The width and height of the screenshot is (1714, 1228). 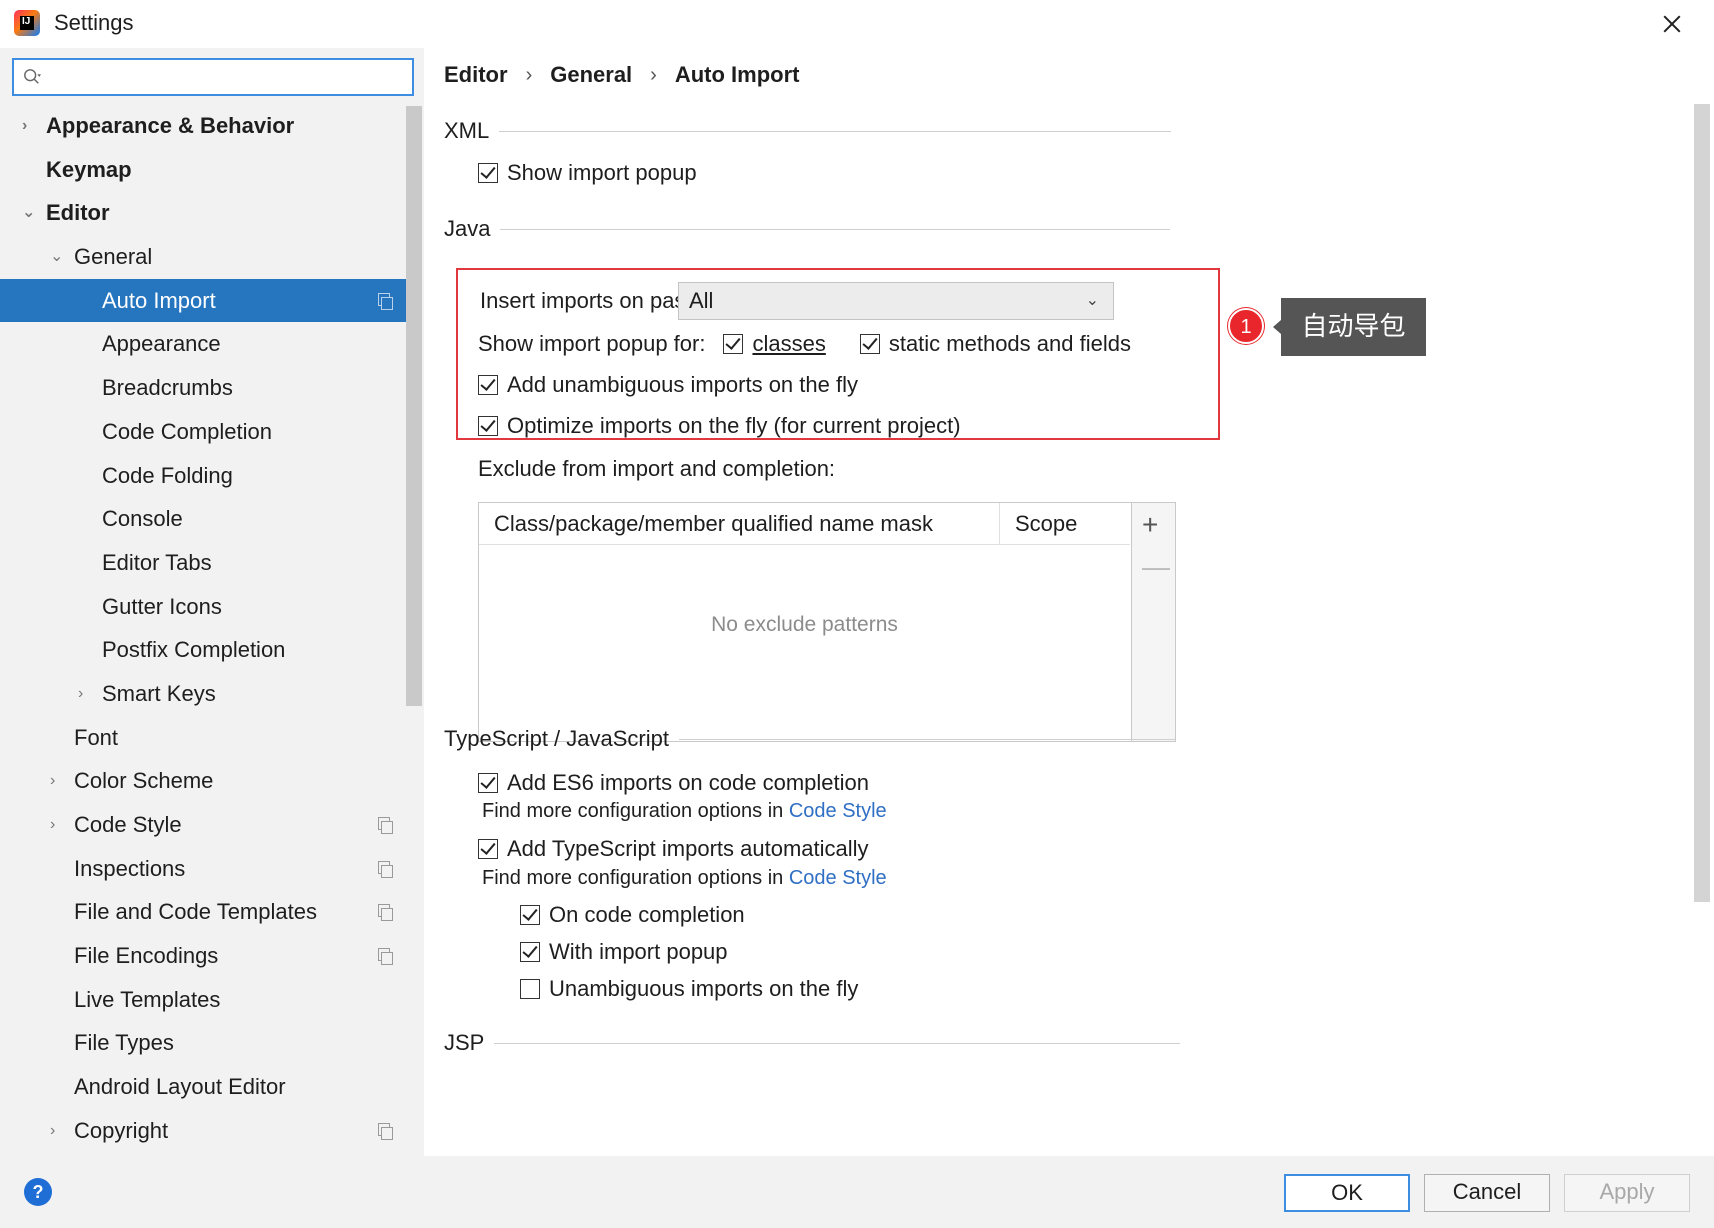 I want to click on sidebar-item-file-types: File Types, so click(x=203, y=1043).